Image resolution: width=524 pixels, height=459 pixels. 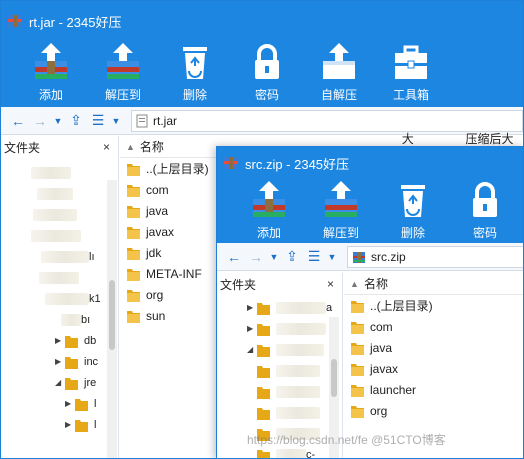 What do you see at coordinates (297, 164) in the screenshot?
I see `window-title: src.zip - 2345好压` at bounding box center [297, 164].